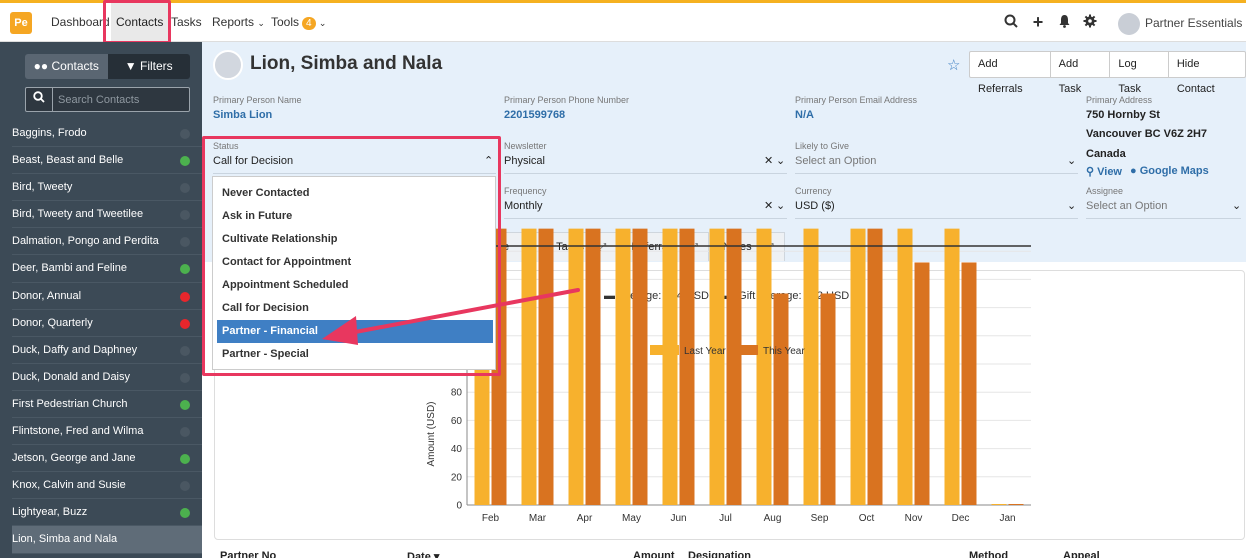 This screenshot has height=558, width=1246. What do you see at coordinates (242, 115) in the screenshot?
I see `primary-person-name-link: Simba Lion` at bounding box center [242, 115].